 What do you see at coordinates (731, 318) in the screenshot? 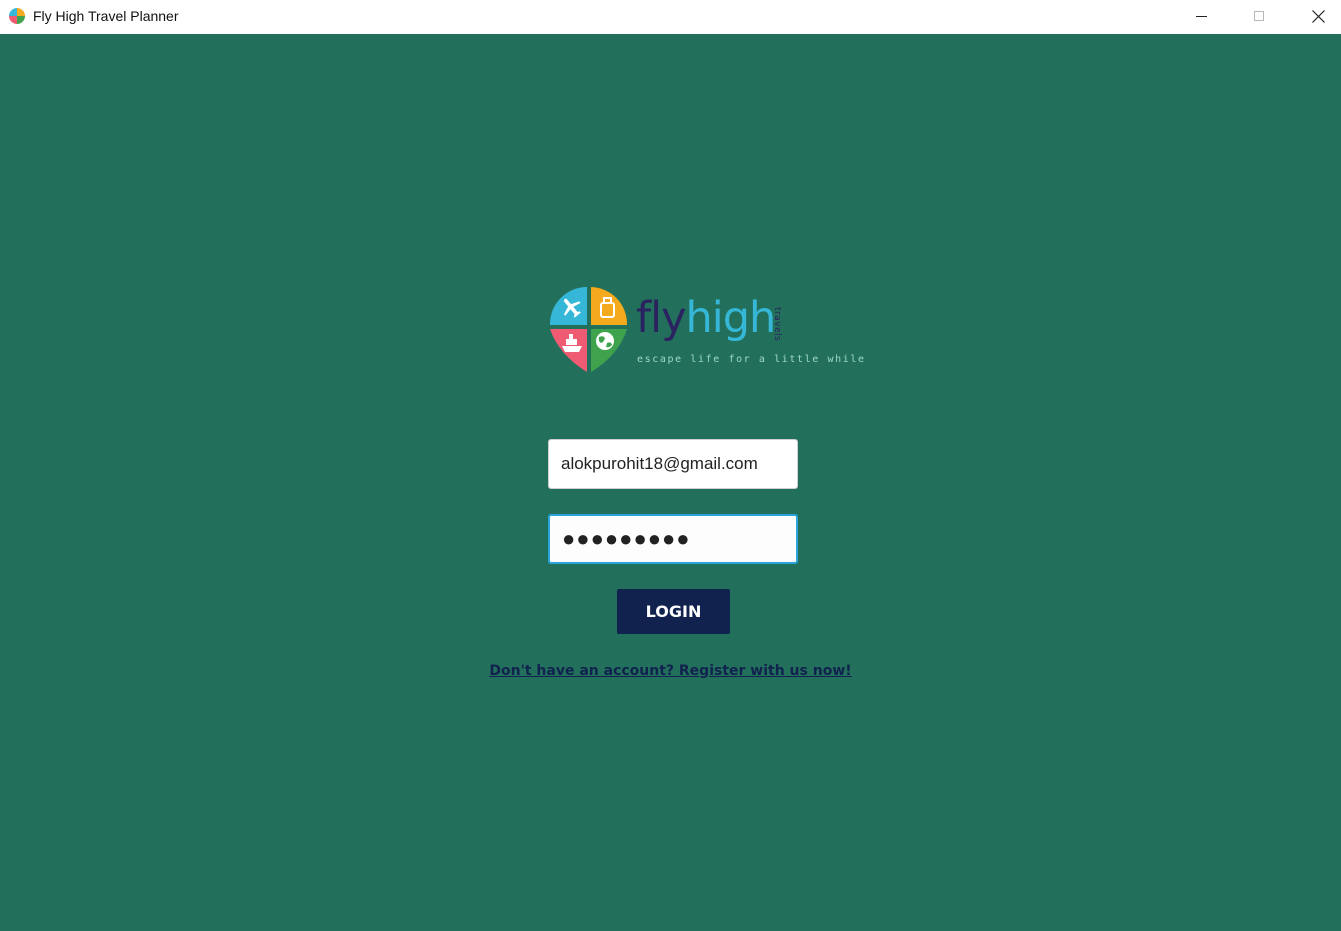
I see `logo-high-text: high` at bounding box center [731, 318].